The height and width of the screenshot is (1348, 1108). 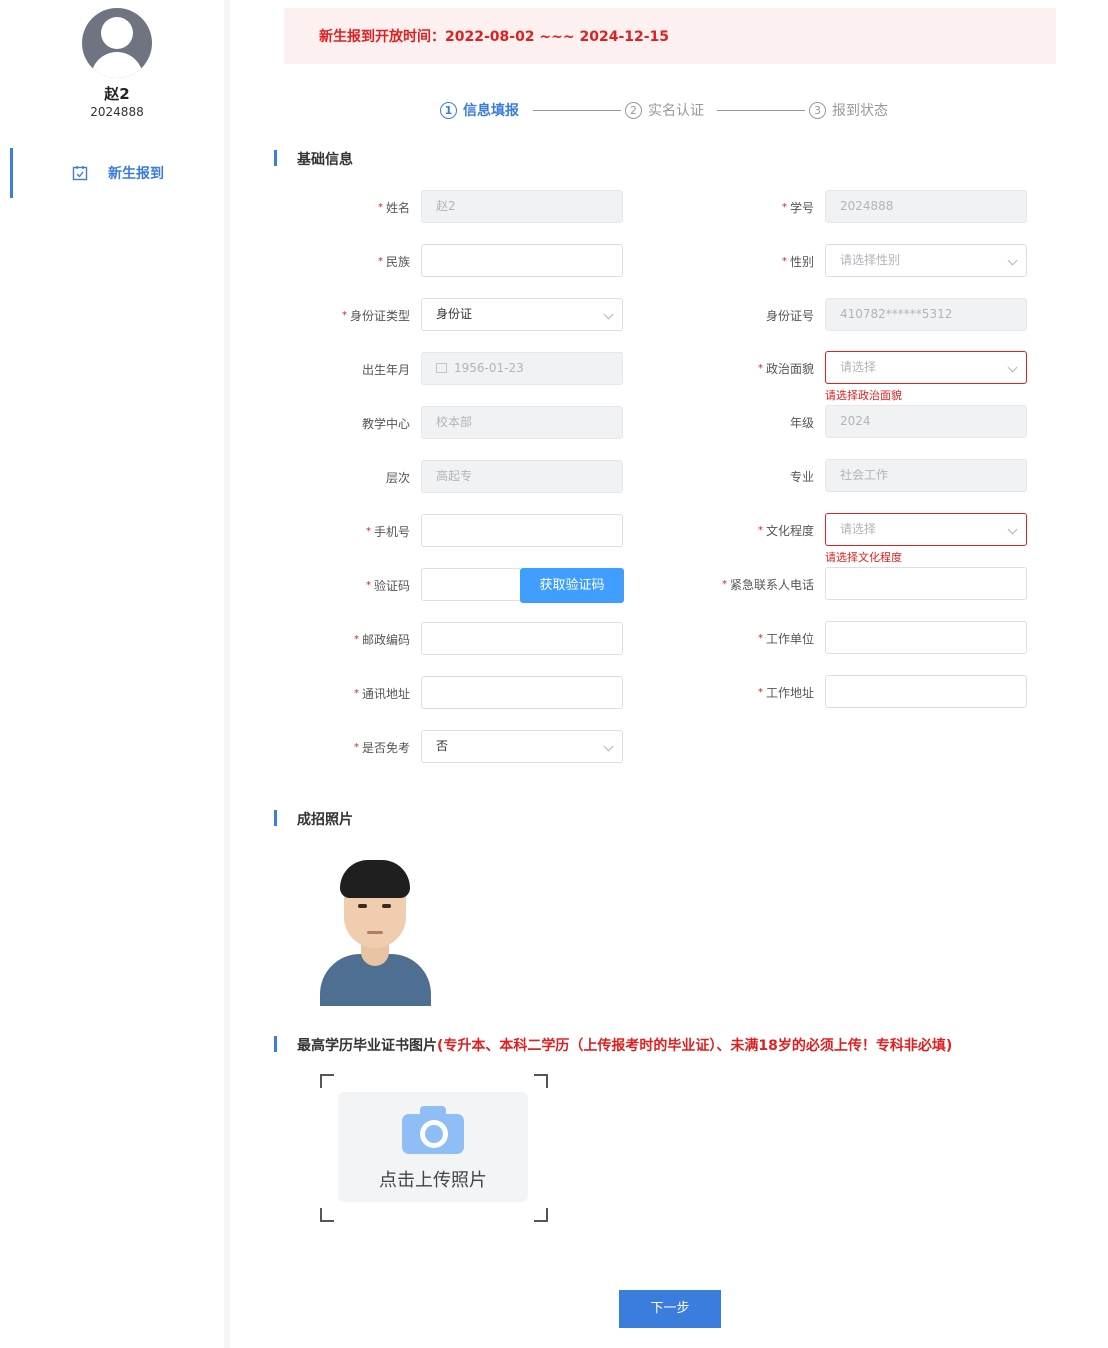 What do you see at coordinates (767, 585) in the screenshot?
I see `emergency-label: * 紧急联系人电话` at bounding box center [767, 585].